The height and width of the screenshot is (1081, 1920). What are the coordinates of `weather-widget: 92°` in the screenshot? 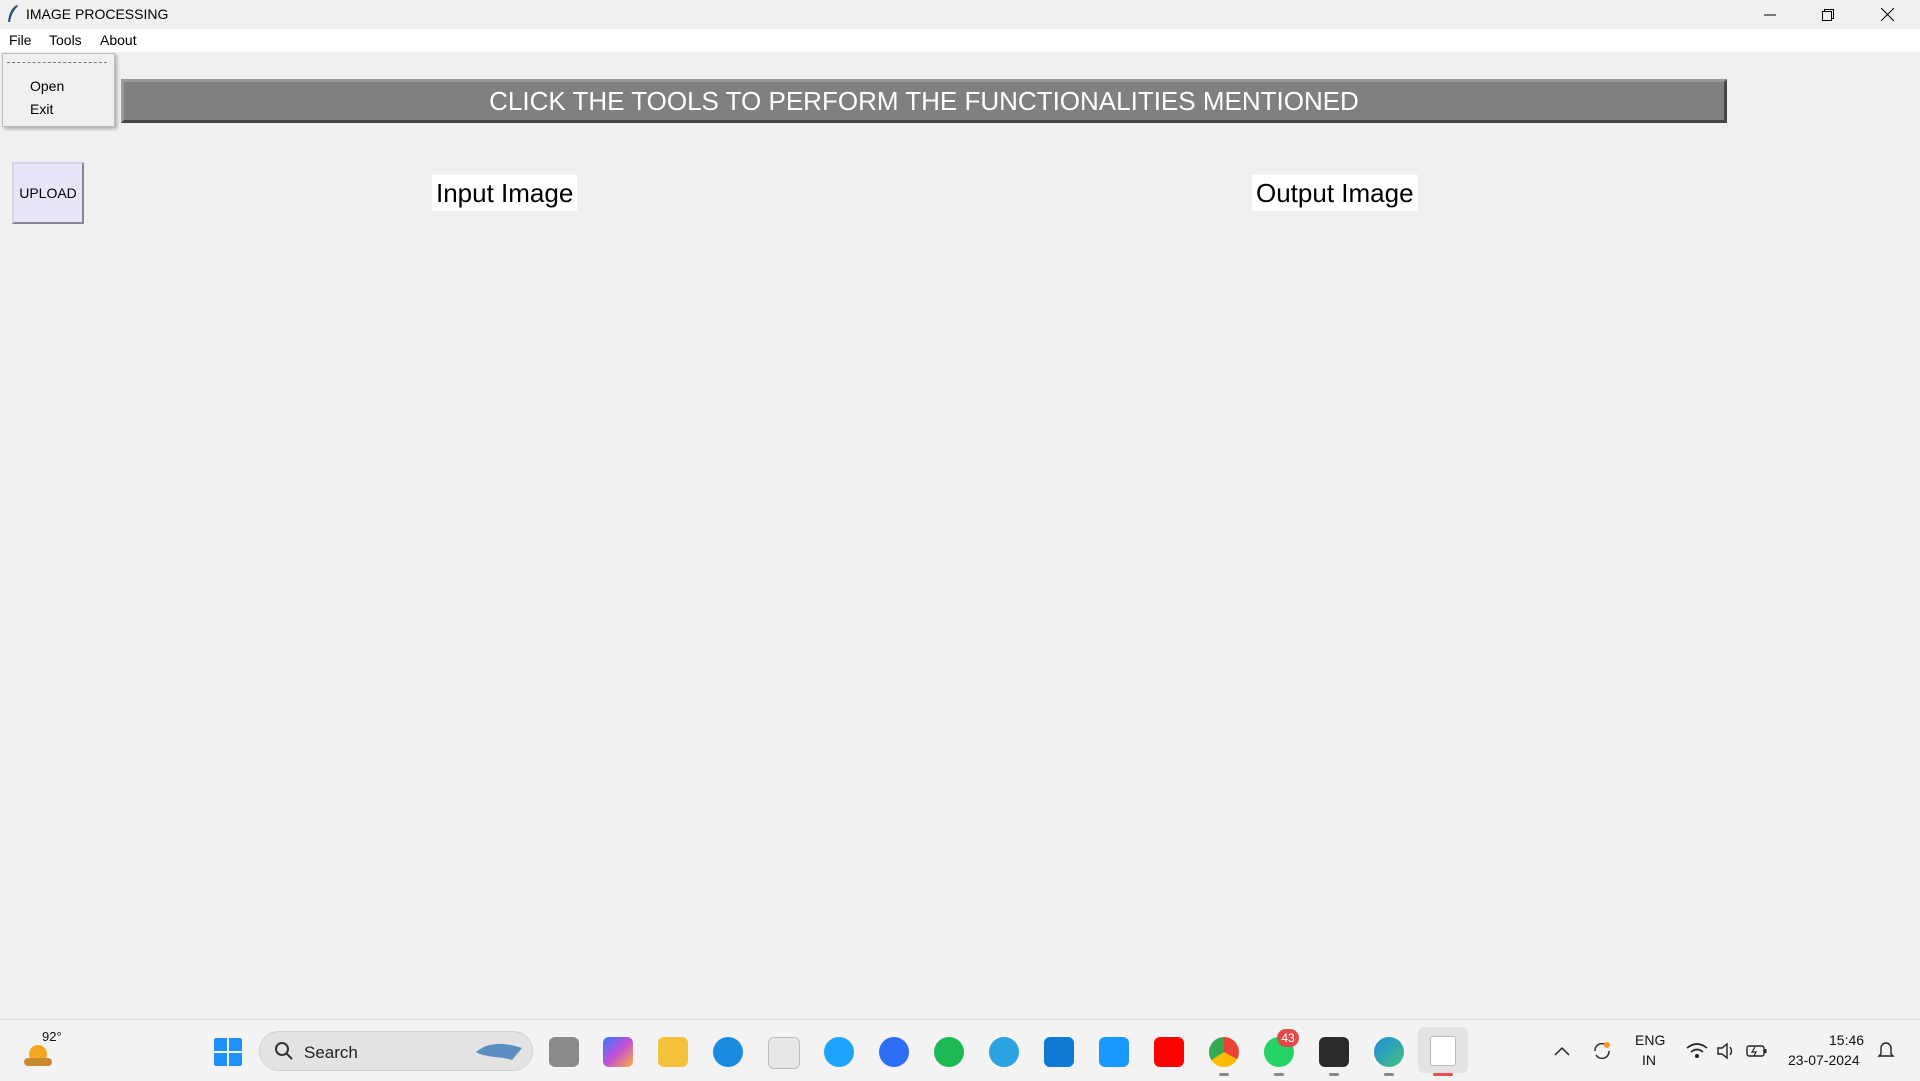 It's located at (47, 1050).